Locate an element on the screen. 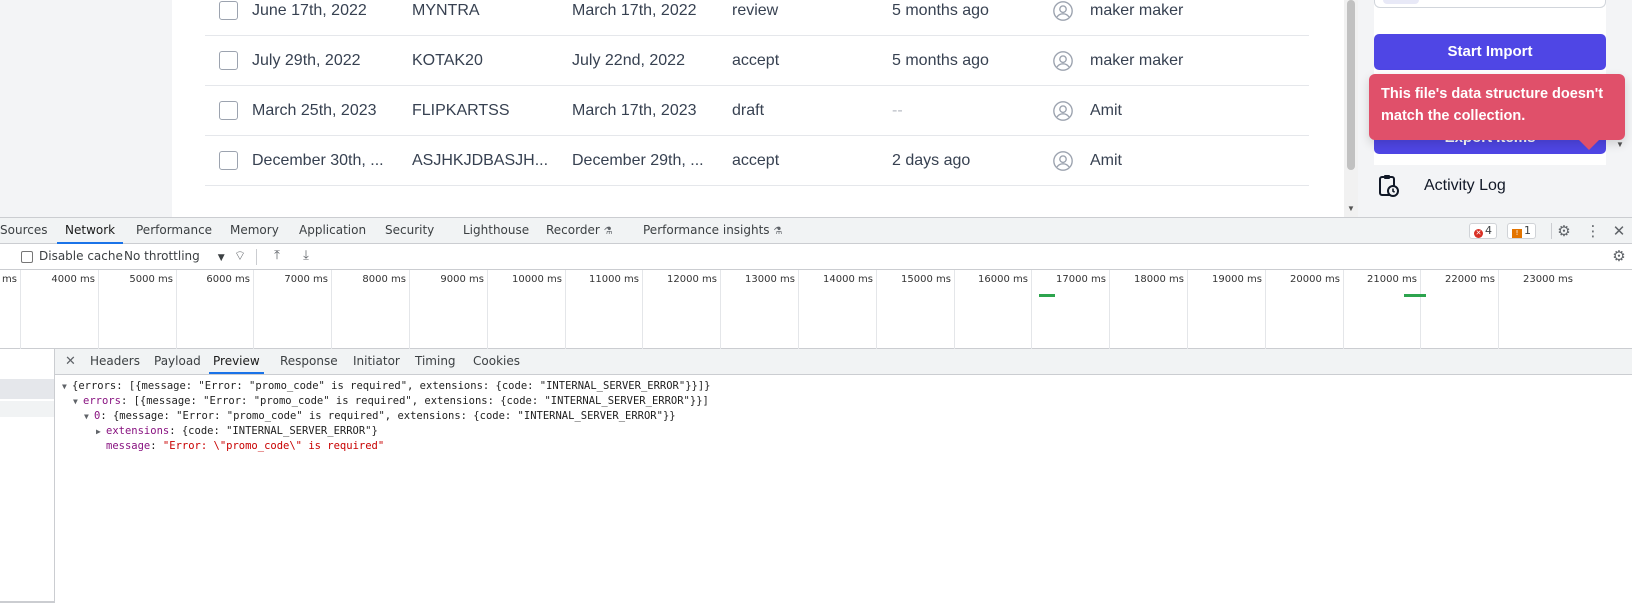  tab-security: Security is located at coordinates (409, 231).